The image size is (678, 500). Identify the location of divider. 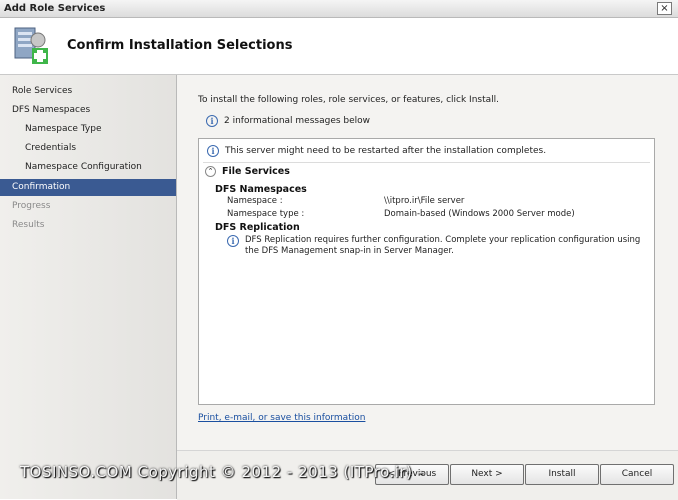
(426, 162).